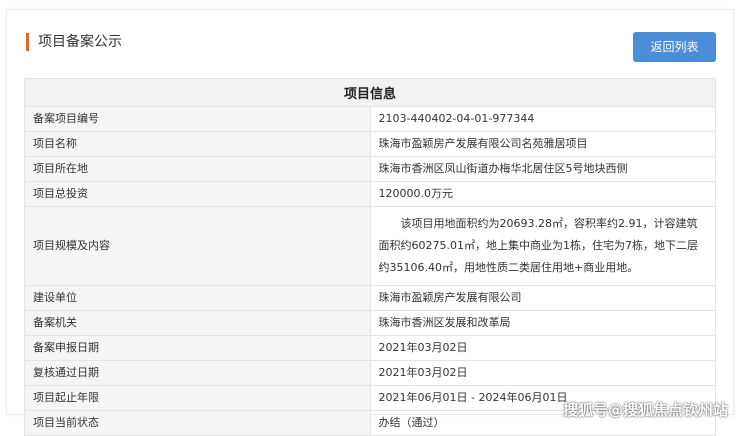 The image size is (740, 436). Describe the element at coordinates (645, 410) in the screenshot. I see `watermark: 搜狐号@搜狐焦点钦州站` at that location.